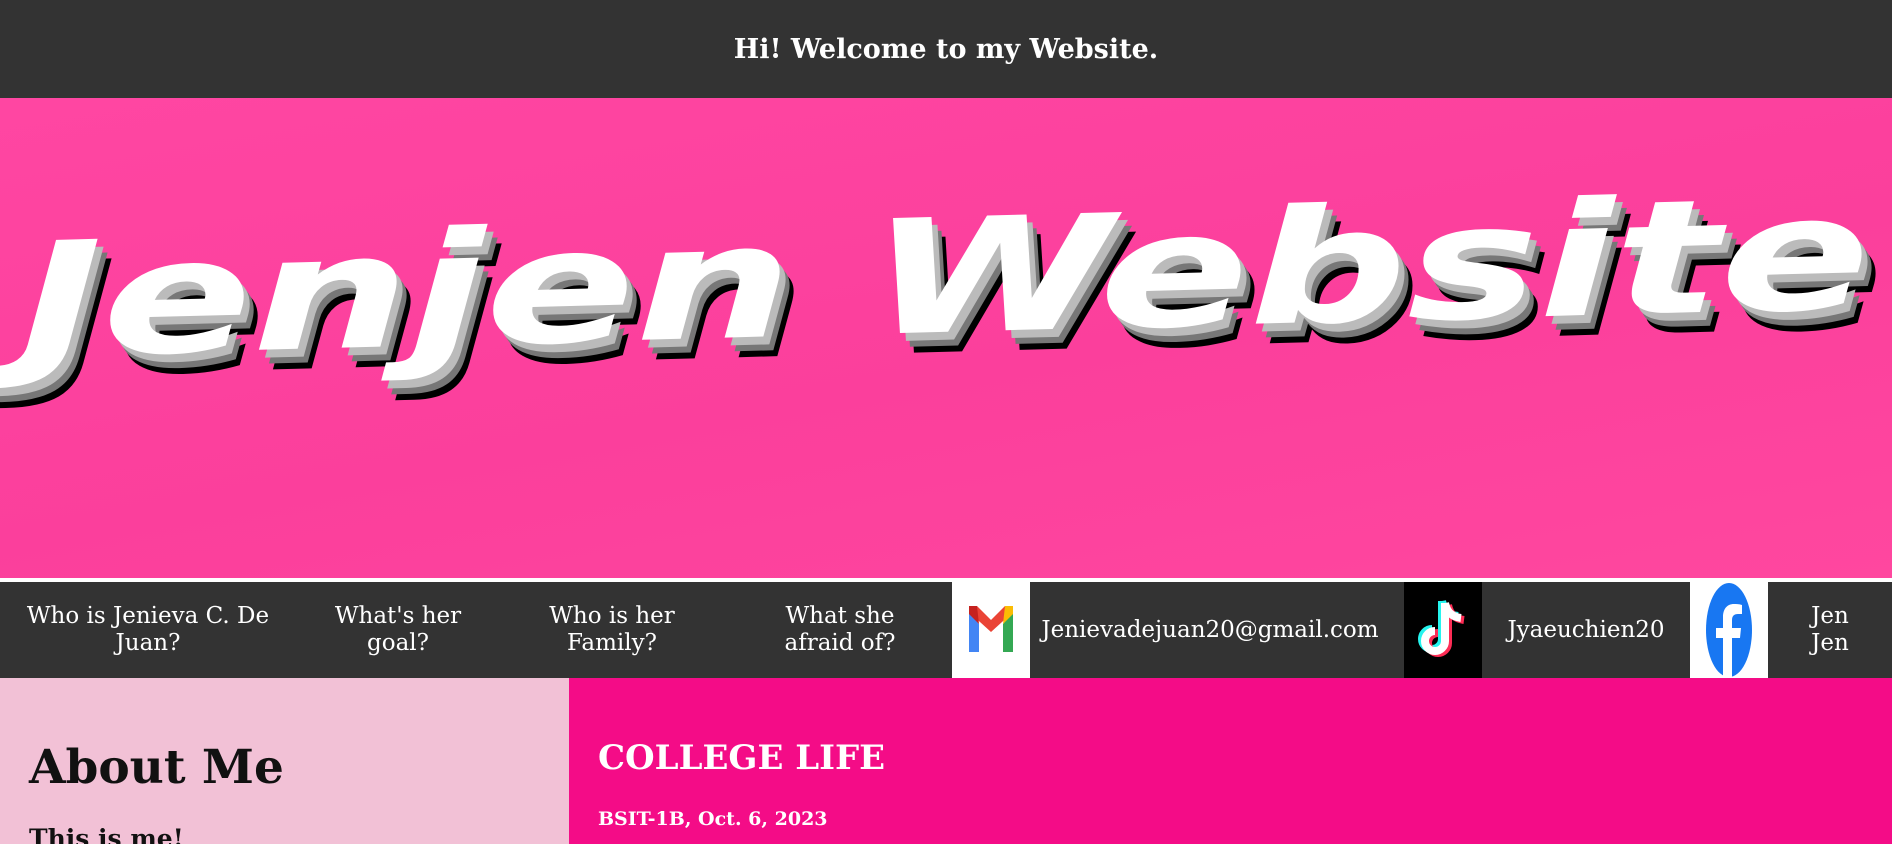  Describe the element at coordinates (742, 758) in the screenshot. I see `college-heading: COLLEGE LIFE` at that location.